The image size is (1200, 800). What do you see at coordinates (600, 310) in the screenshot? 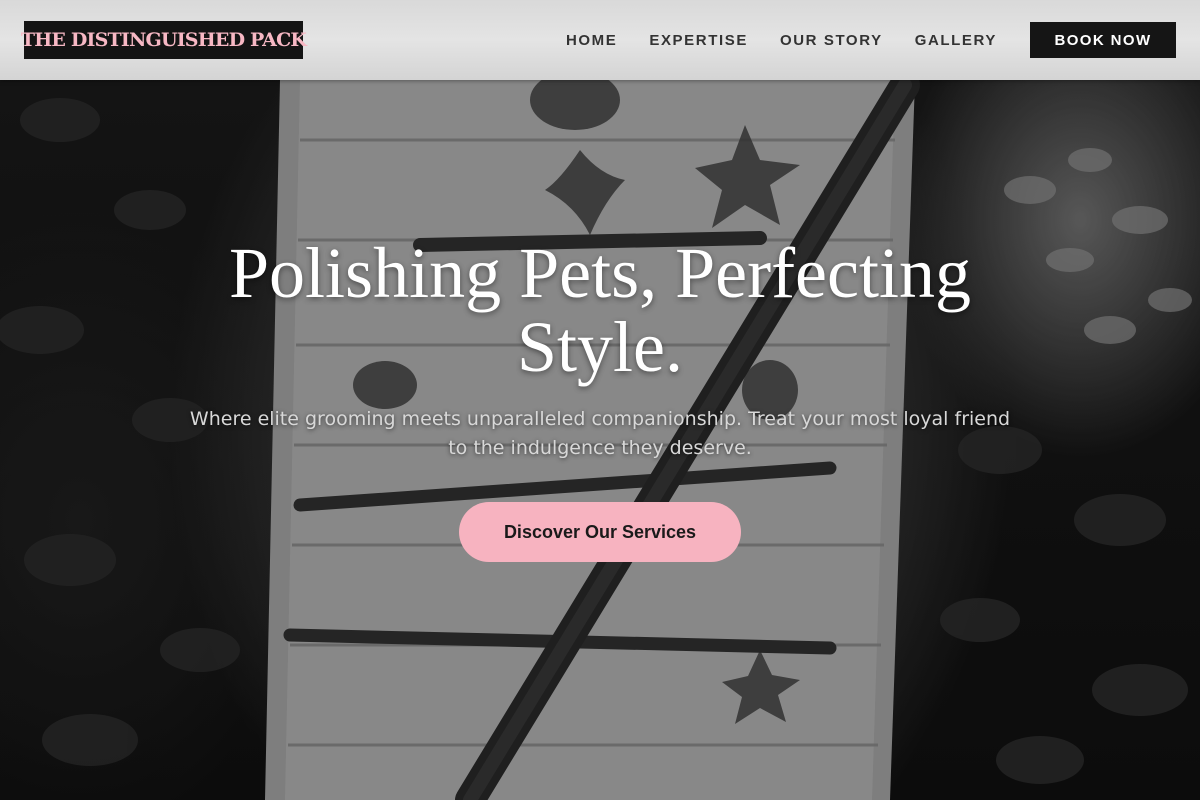
I see `hero-headline: Polishing Pets, Perfecting Style.` at bounding box center [600, 310].